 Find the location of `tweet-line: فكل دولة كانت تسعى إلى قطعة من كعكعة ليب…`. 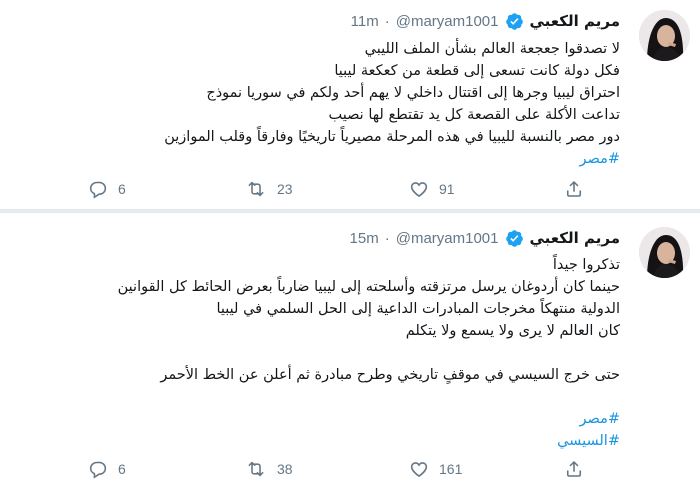

tweet-line: فكل دولة كانت تسعى إلى قطعة من كعكعة ليب… is located at coordinates (477, 71).